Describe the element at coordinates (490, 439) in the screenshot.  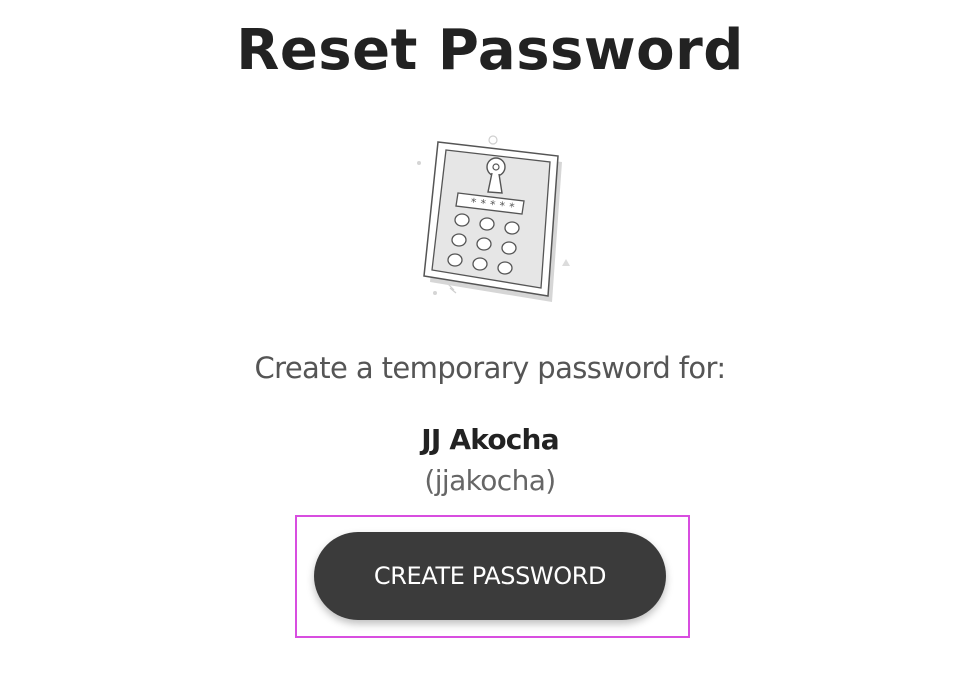
I see `user-full-name: JJ Akocha` at that location.